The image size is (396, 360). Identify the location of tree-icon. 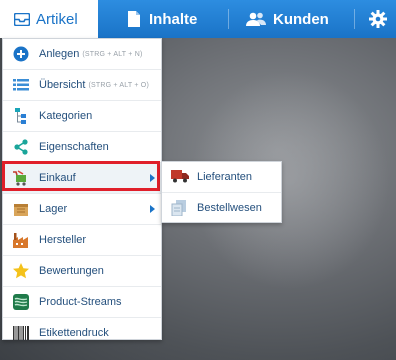
(21, 116).